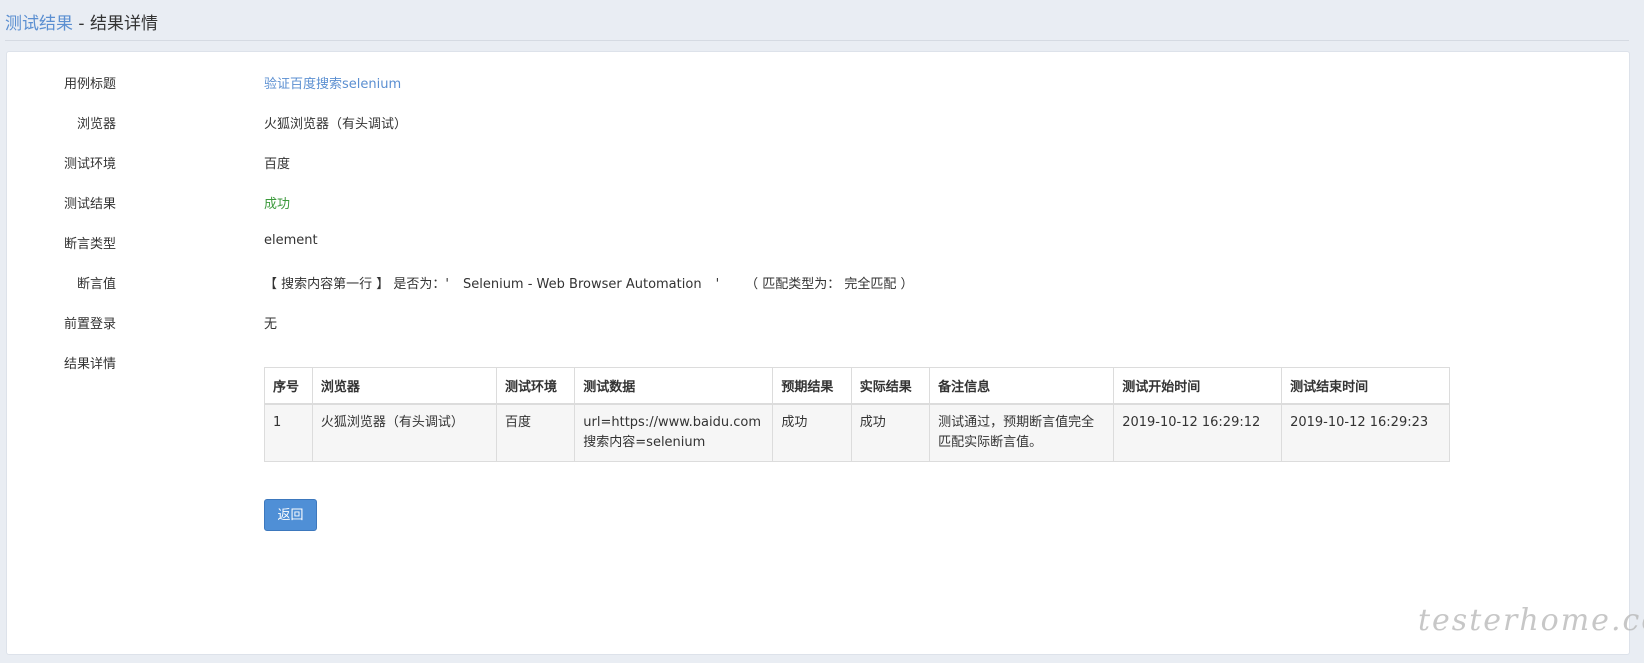 The image size is (1644, 663). I want to click on cell-browser: 火狐浏览器（有头调试）, so click(404, 432).